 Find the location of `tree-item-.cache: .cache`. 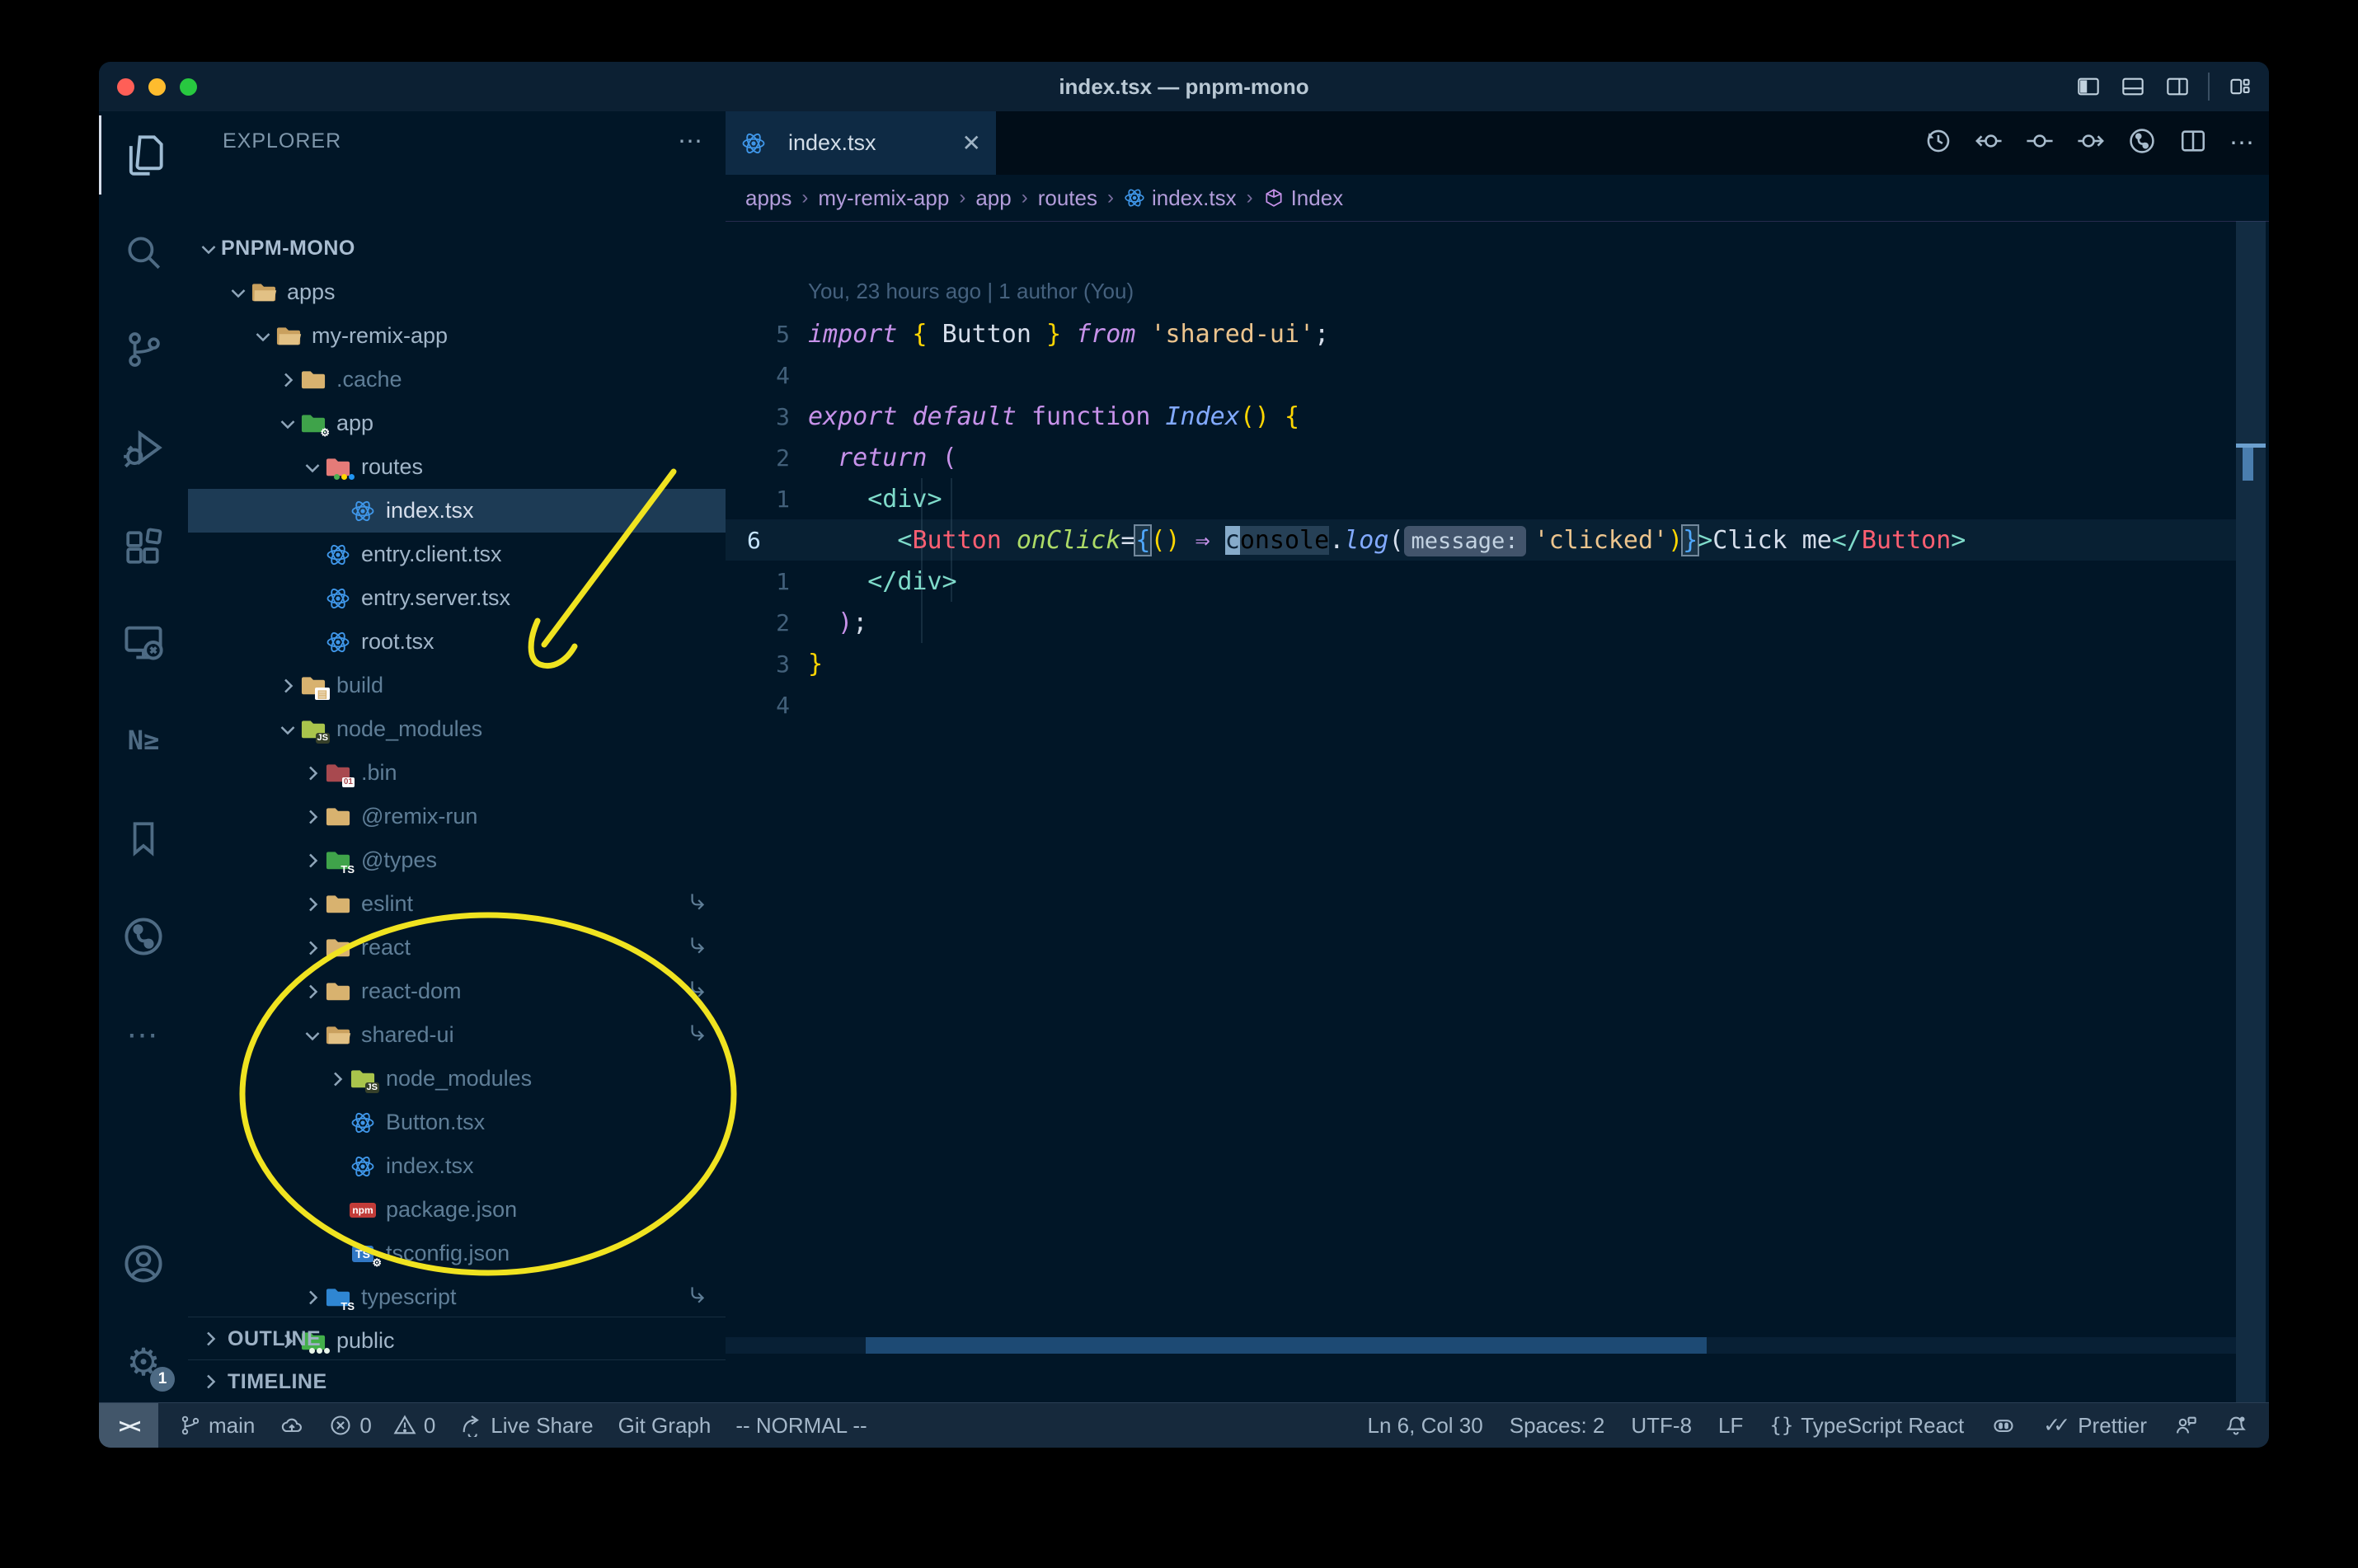

tree-item-.cache: .cache is located at coordinates (457, 379).